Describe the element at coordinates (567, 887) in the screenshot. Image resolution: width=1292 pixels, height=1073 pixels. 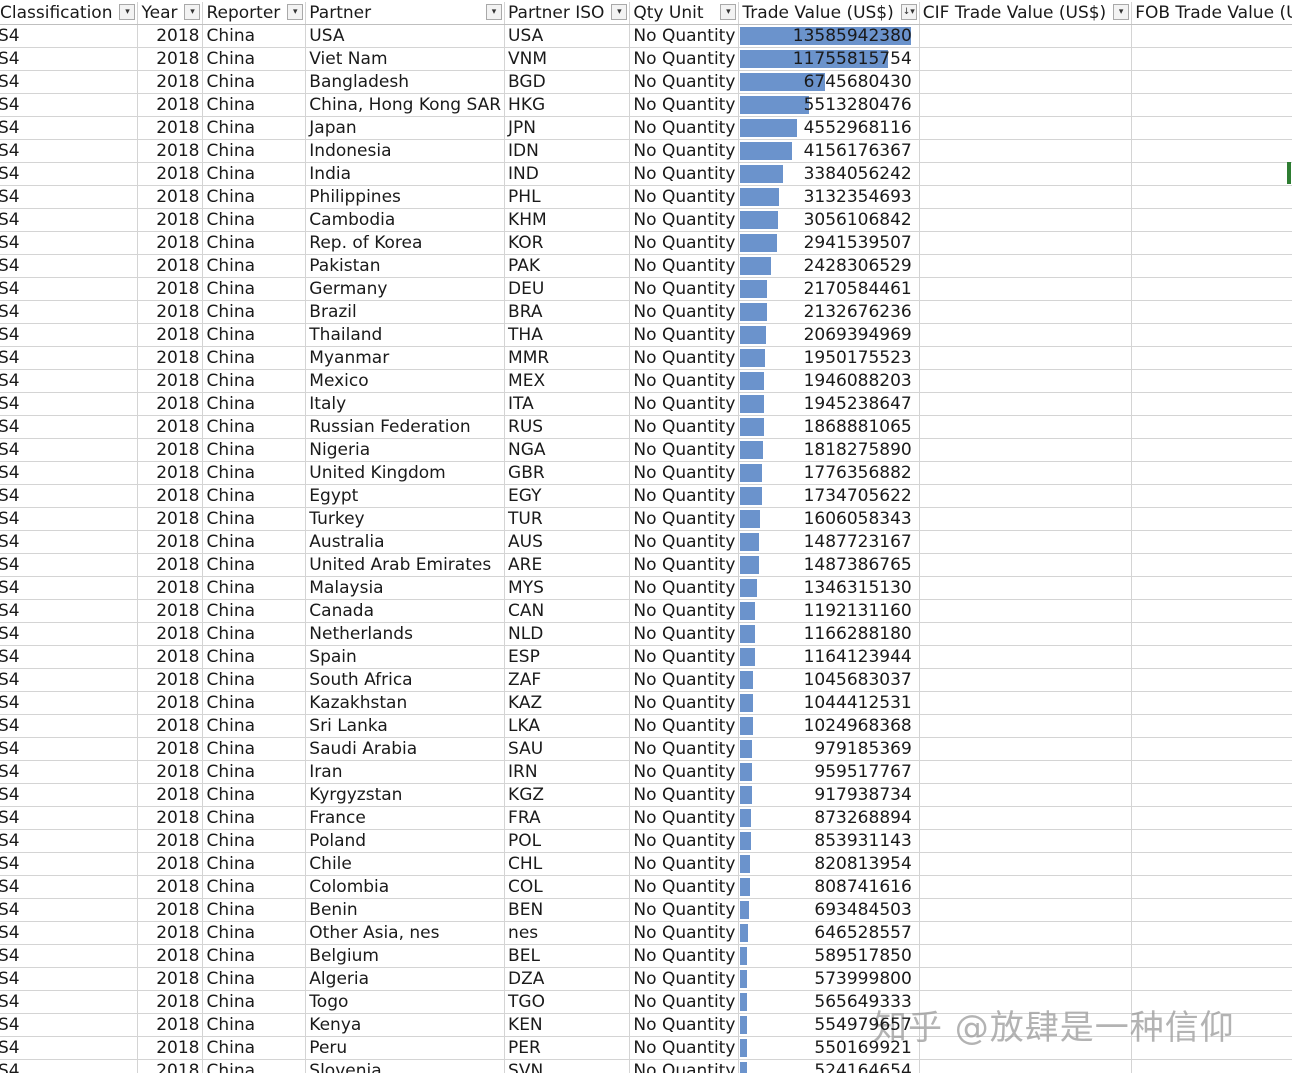
I see `cell-partner-iso: COL` at that location.